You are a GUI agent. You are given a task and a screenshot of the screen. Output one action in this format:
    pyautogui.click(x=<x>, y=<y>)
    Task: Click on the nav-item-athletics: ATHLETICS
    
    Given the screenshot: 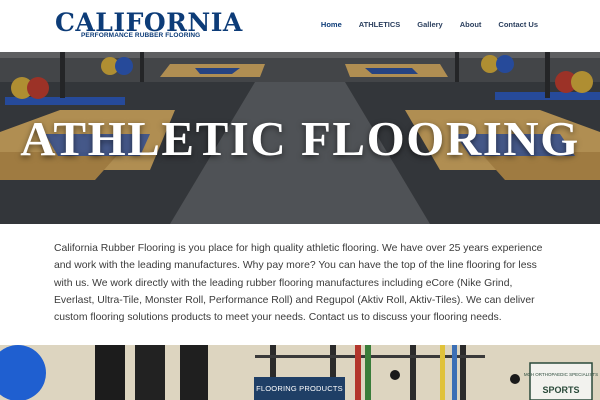 What is the action you would take?
    pyautogui.click(x=380, y=24)
    